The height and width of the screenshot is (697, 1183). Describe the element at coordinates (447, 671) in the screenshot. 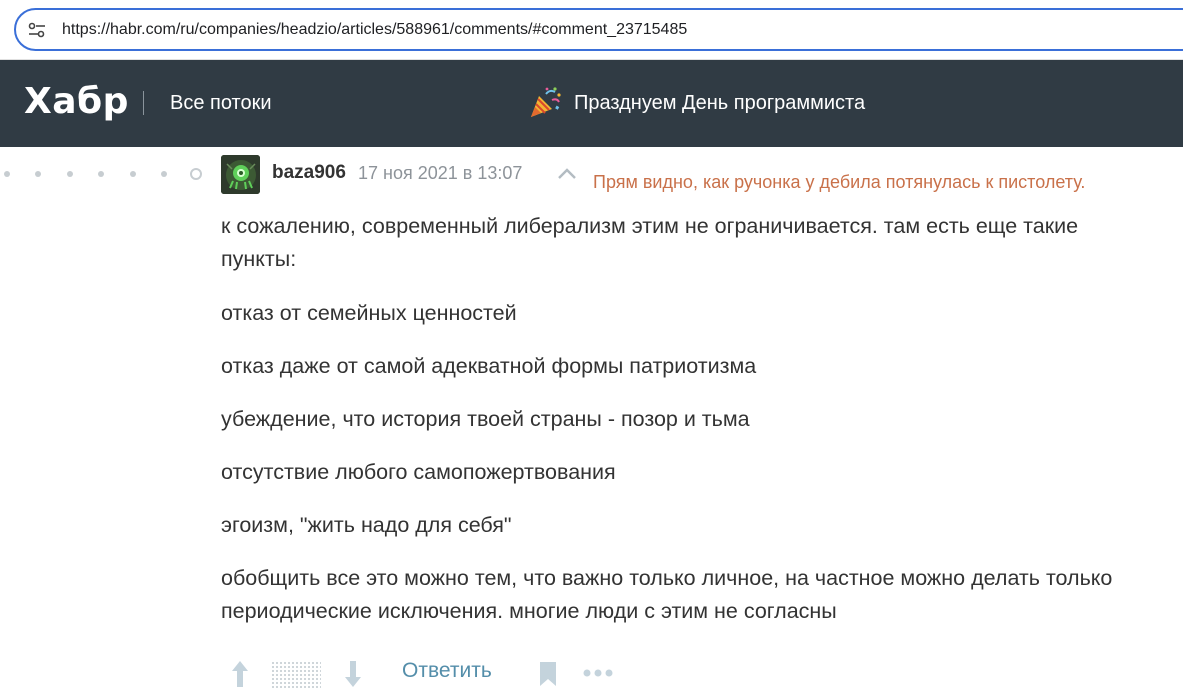

I see `reply-button: Ответить` at that location.